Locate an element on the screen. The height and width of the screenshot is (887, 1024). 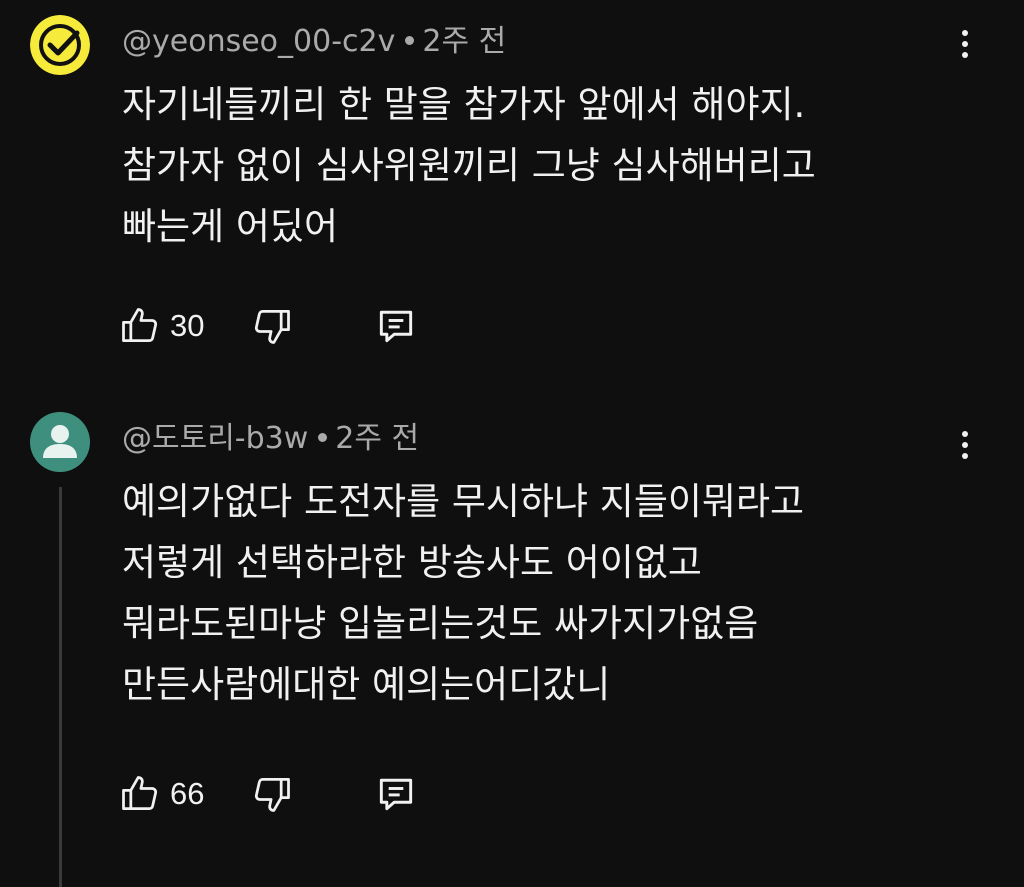
comment-actions: 30 is located at coordinates (268, 326).